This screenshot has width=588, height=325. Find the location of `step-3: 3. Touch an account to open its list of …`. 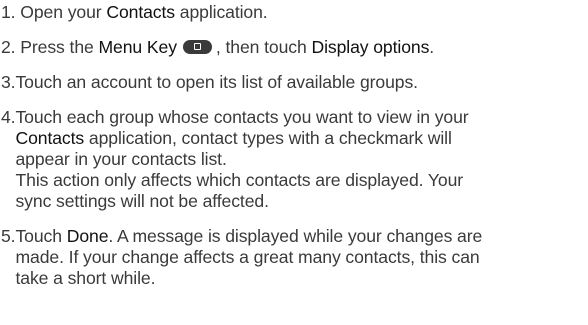

step-3: 3. Touch an account to open its list of … is located at coordinates (294, 82).